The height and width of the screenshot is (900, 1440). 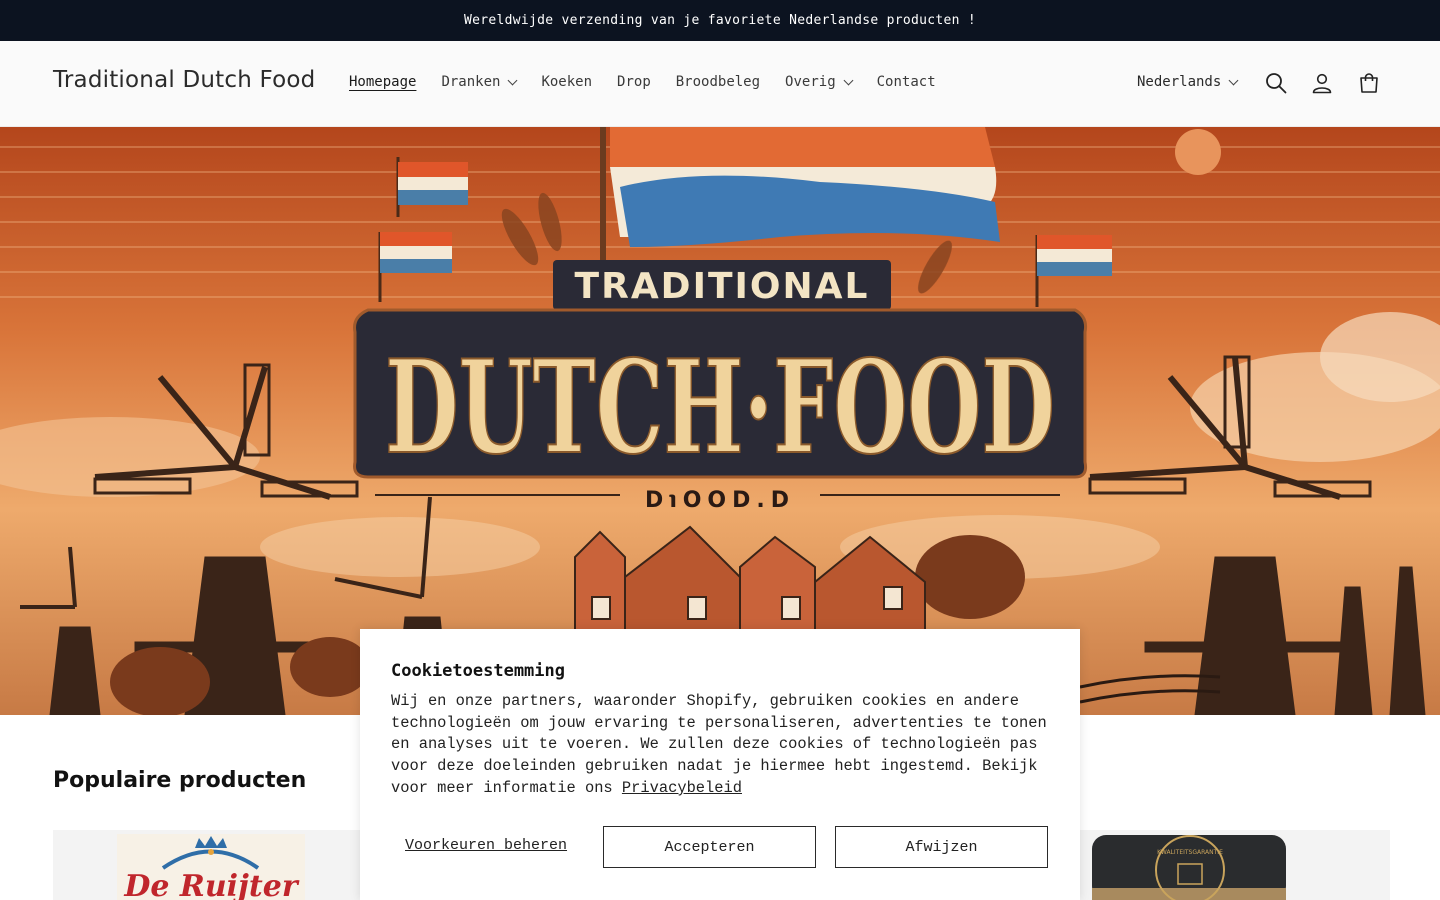 I want to click on product-card: KWALITEITSGARANTIE, so click(x=1235, y=865).